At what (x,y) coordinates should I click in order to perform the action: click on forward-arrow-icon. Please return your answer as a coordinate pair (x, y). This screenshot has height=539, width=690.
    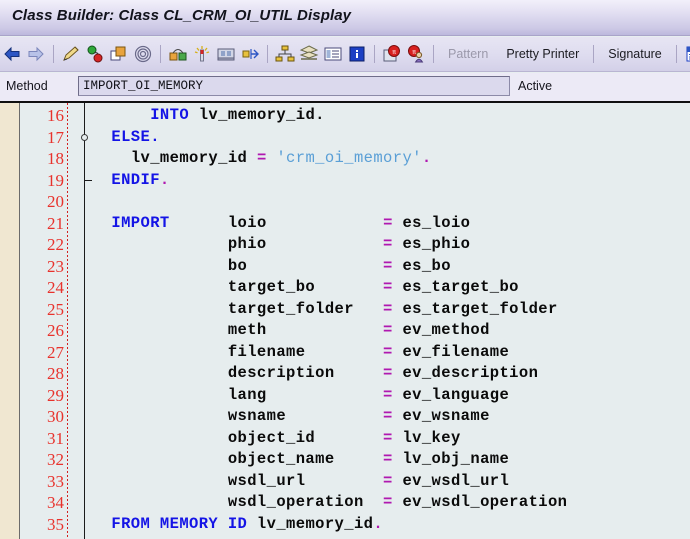
    Looking at the image, I should click on (36, 54).